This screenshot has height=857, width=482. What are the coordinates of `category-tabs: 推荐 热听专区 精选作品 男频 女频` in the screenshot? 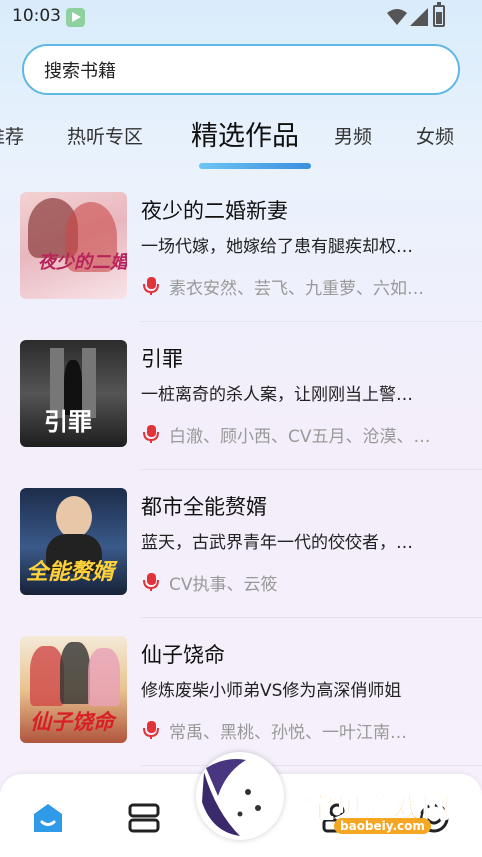 It's located at (241, 140).